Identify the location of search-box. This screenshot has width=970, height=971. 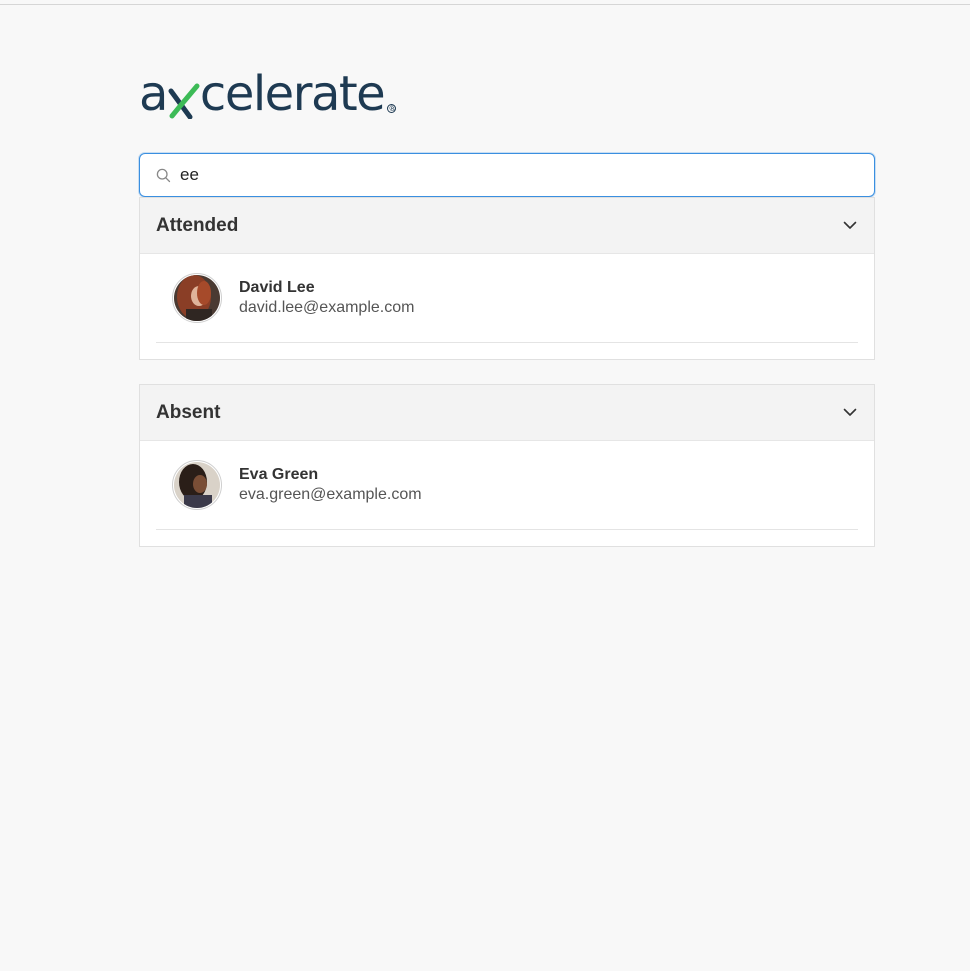
(507, 175).